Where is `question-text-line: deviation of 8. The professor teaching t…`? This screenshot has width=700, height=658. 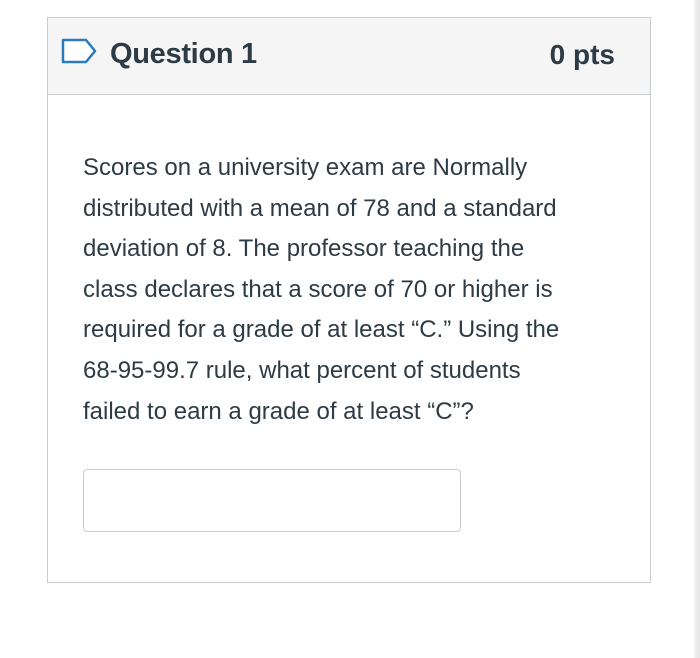 question-text-line: deviation of 8. The professor teaching t… is located at coordinates (304, 249).